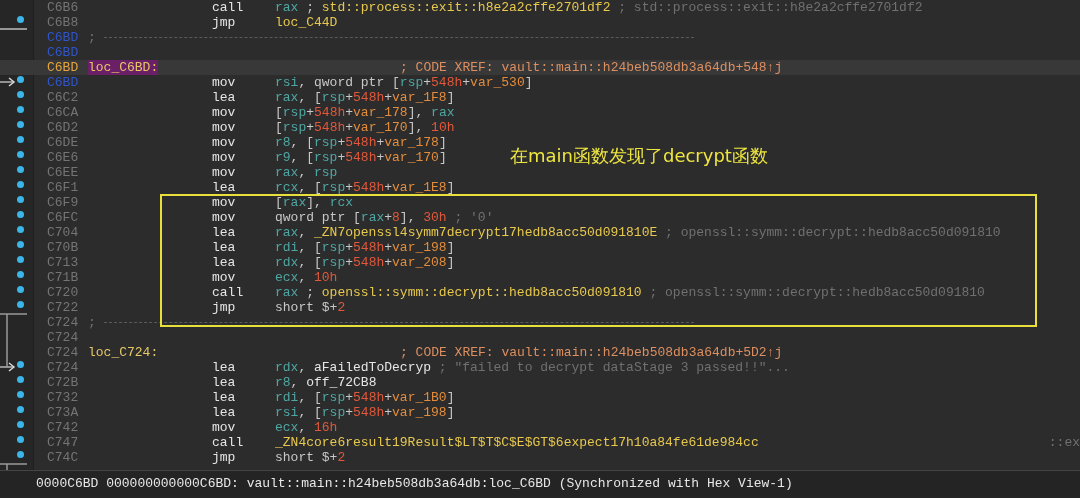  Describe the element at coordinates (63, 7) in the screenshot. I see `address-text: C6B6` at that location.